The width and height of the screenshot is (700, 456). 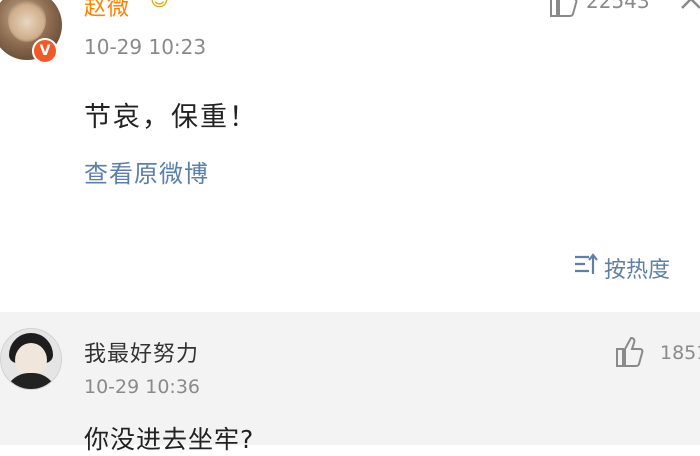 I want to click on close-icon, so click(x=688, y=7).